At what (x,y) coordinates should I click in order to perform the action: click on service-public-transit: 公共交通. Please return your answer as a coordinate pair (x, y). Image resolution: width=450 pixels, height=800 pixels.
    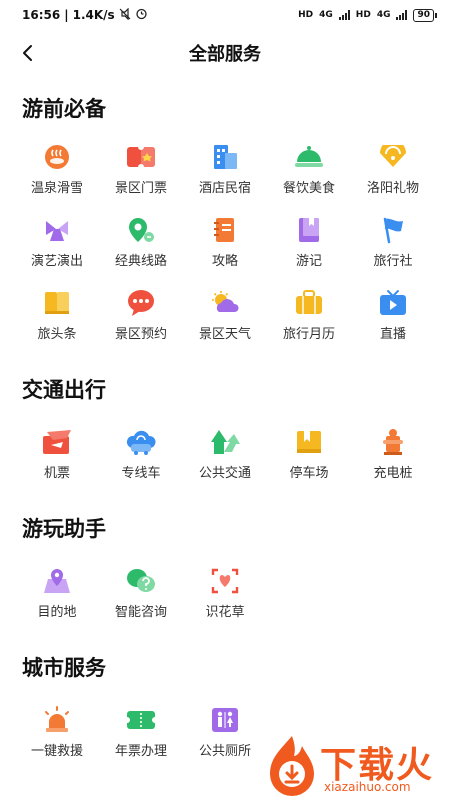
    Looking at the image, I should click on (225, 455).